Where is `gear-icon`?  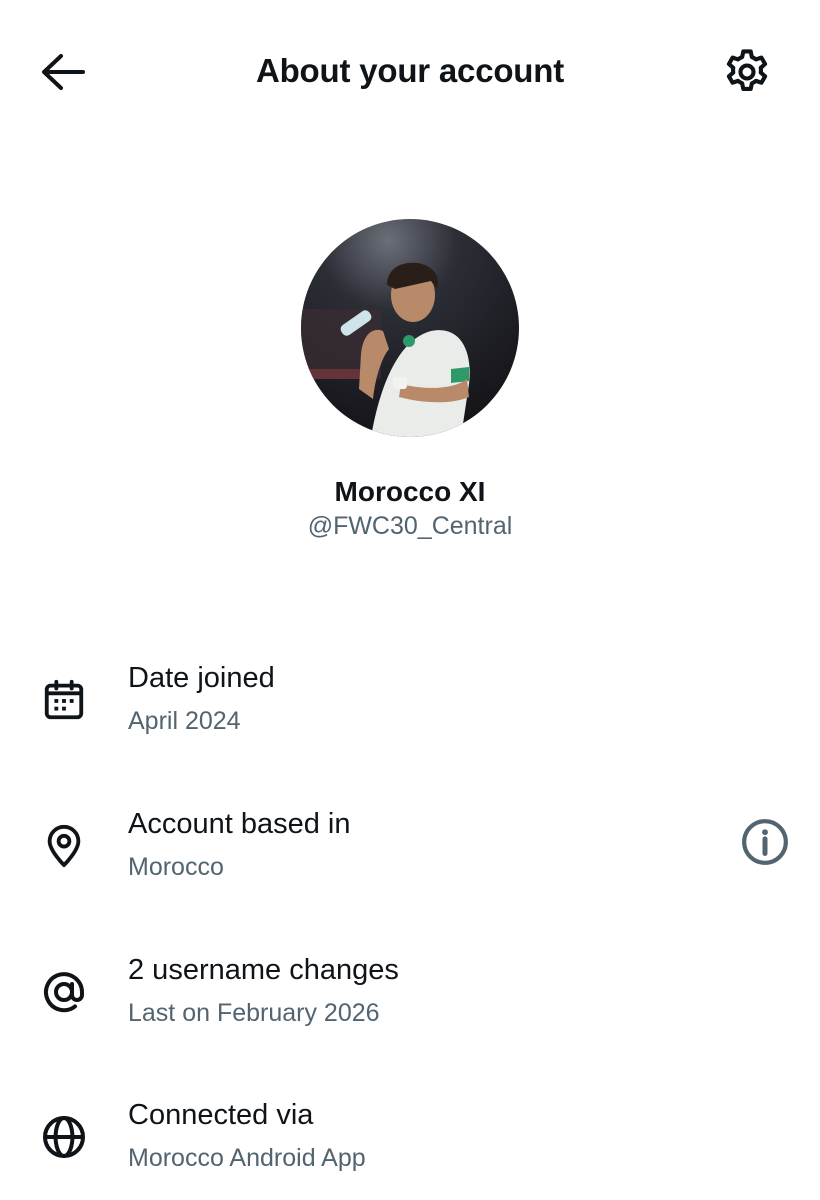 gear-icon is located at coordinates (747, 74).